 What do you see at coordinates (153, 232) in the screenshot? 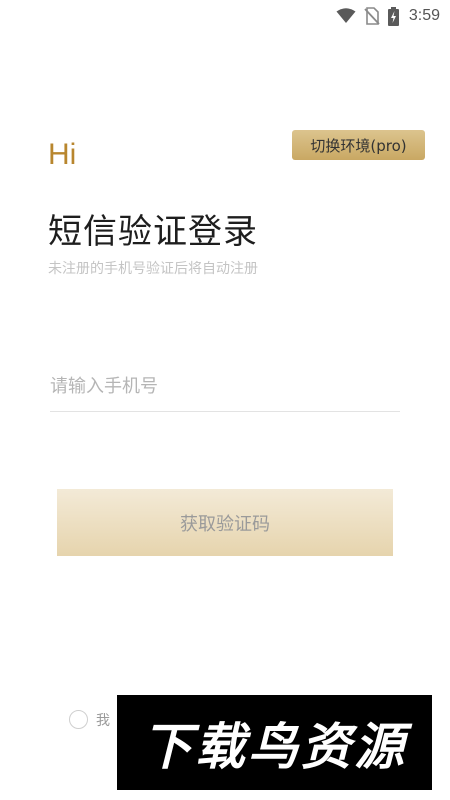
I see `page-title: 短信验证登录` at bounding box center [153, 232].